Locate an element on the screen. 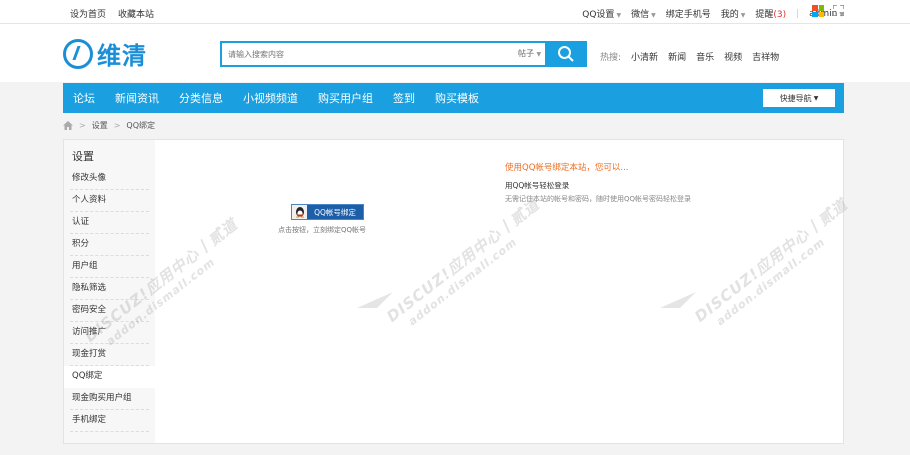 Image resolution: width=910 pixels, height=455 pixels. quick-nav-label: 快捷导航 is located at coordinates (795, 98).